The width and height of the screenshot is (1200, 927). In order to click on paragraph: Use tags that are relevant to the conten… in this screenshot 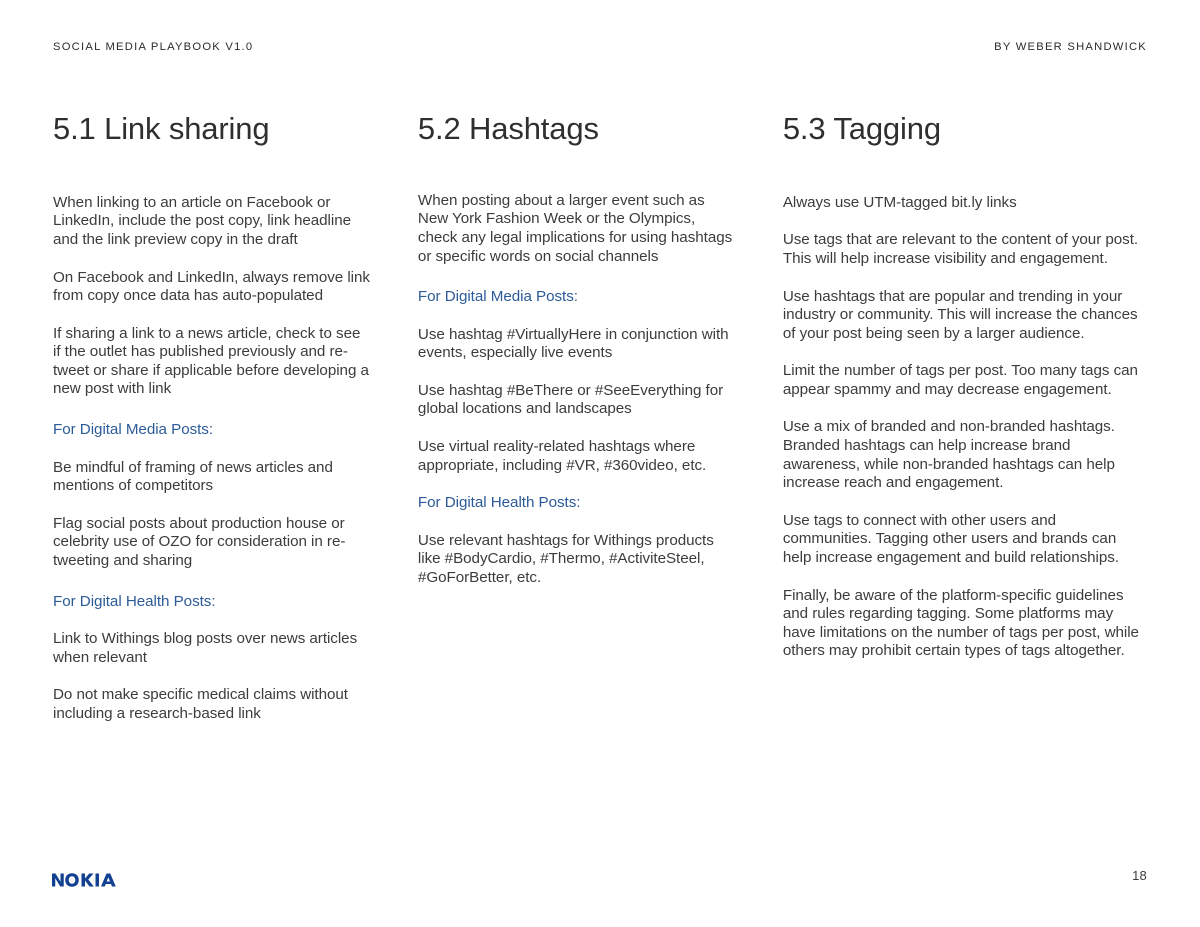, I will do `click(960, 249)`.